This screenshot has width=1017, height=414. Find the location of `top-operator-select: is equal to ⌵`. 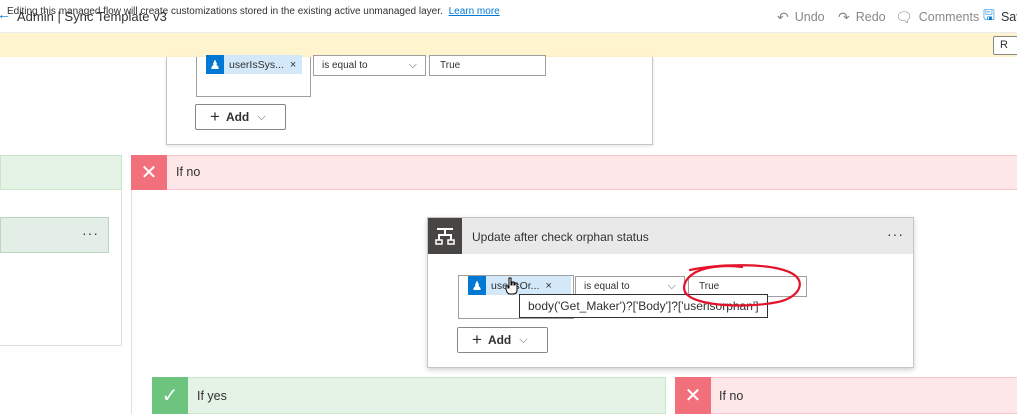

top-operator-select: is equal to ⌵ is located at coordinates (369, 65).